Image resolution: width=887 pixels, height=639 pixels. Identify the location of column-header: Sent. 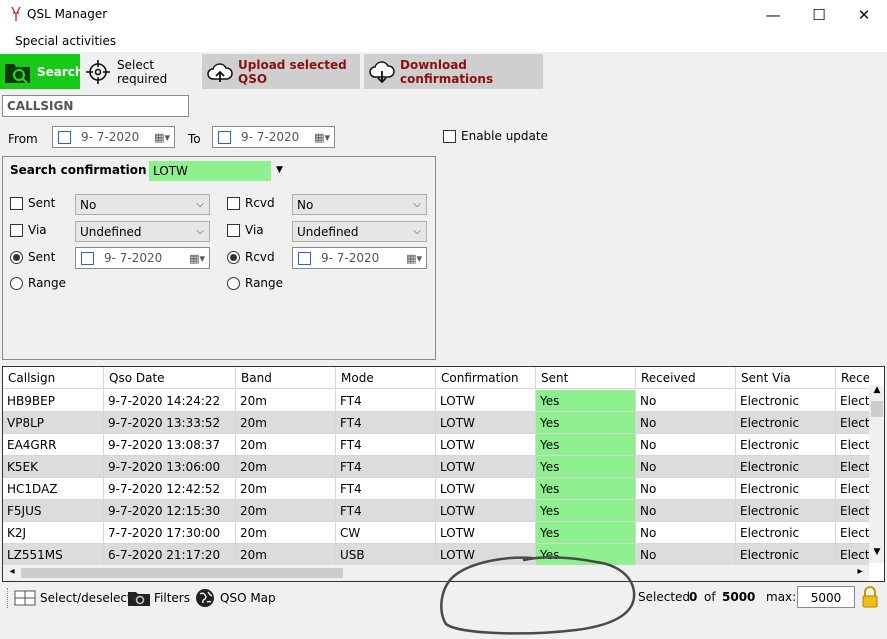
(586, 378).